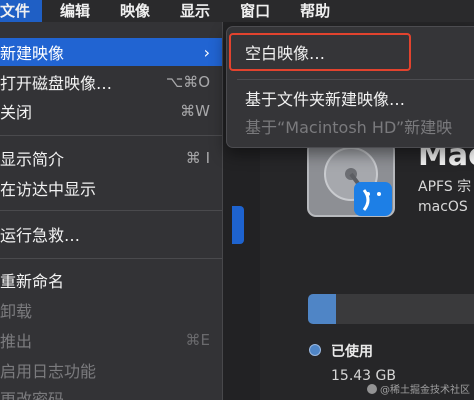 Image resolution: width=474 pixels, height=400 pixels. Describe the element at coordinates (32, 53) in the screenshot. I see `menu-item-label: 新建映像` at that location.